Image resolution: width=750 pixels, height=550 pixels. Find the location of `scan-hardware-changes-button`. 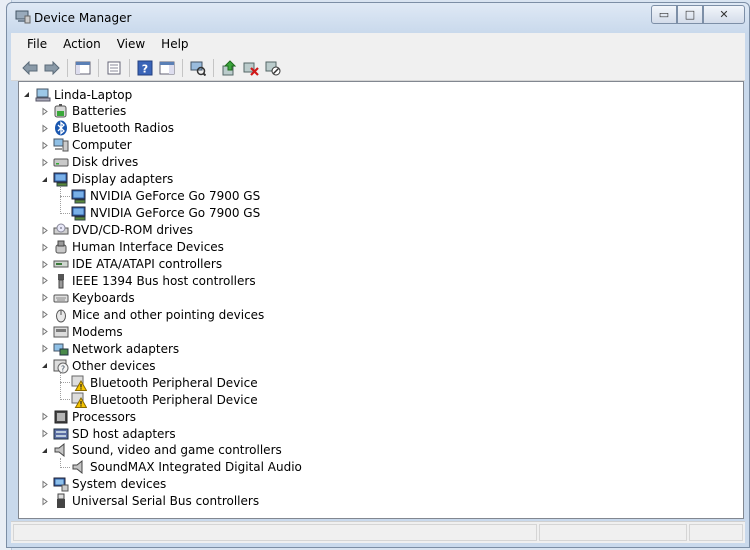

scan-hardware-changes-button is located at coordinates (198, 68).